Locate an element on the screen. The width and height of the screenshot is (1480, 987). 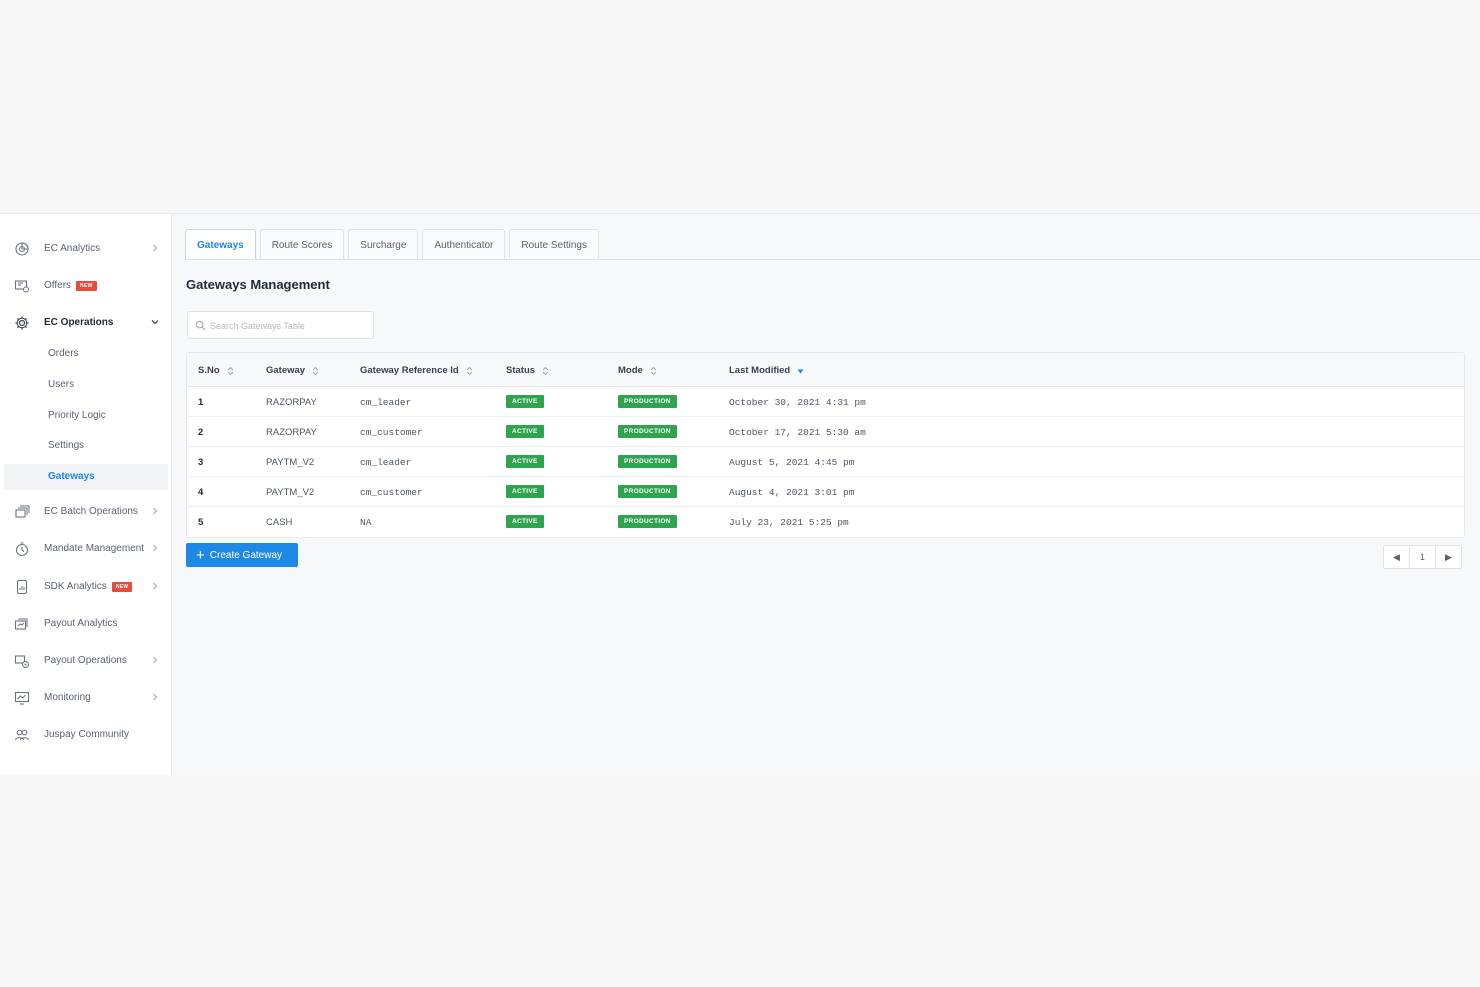
chart-icon is located at coordinates (22, 249).